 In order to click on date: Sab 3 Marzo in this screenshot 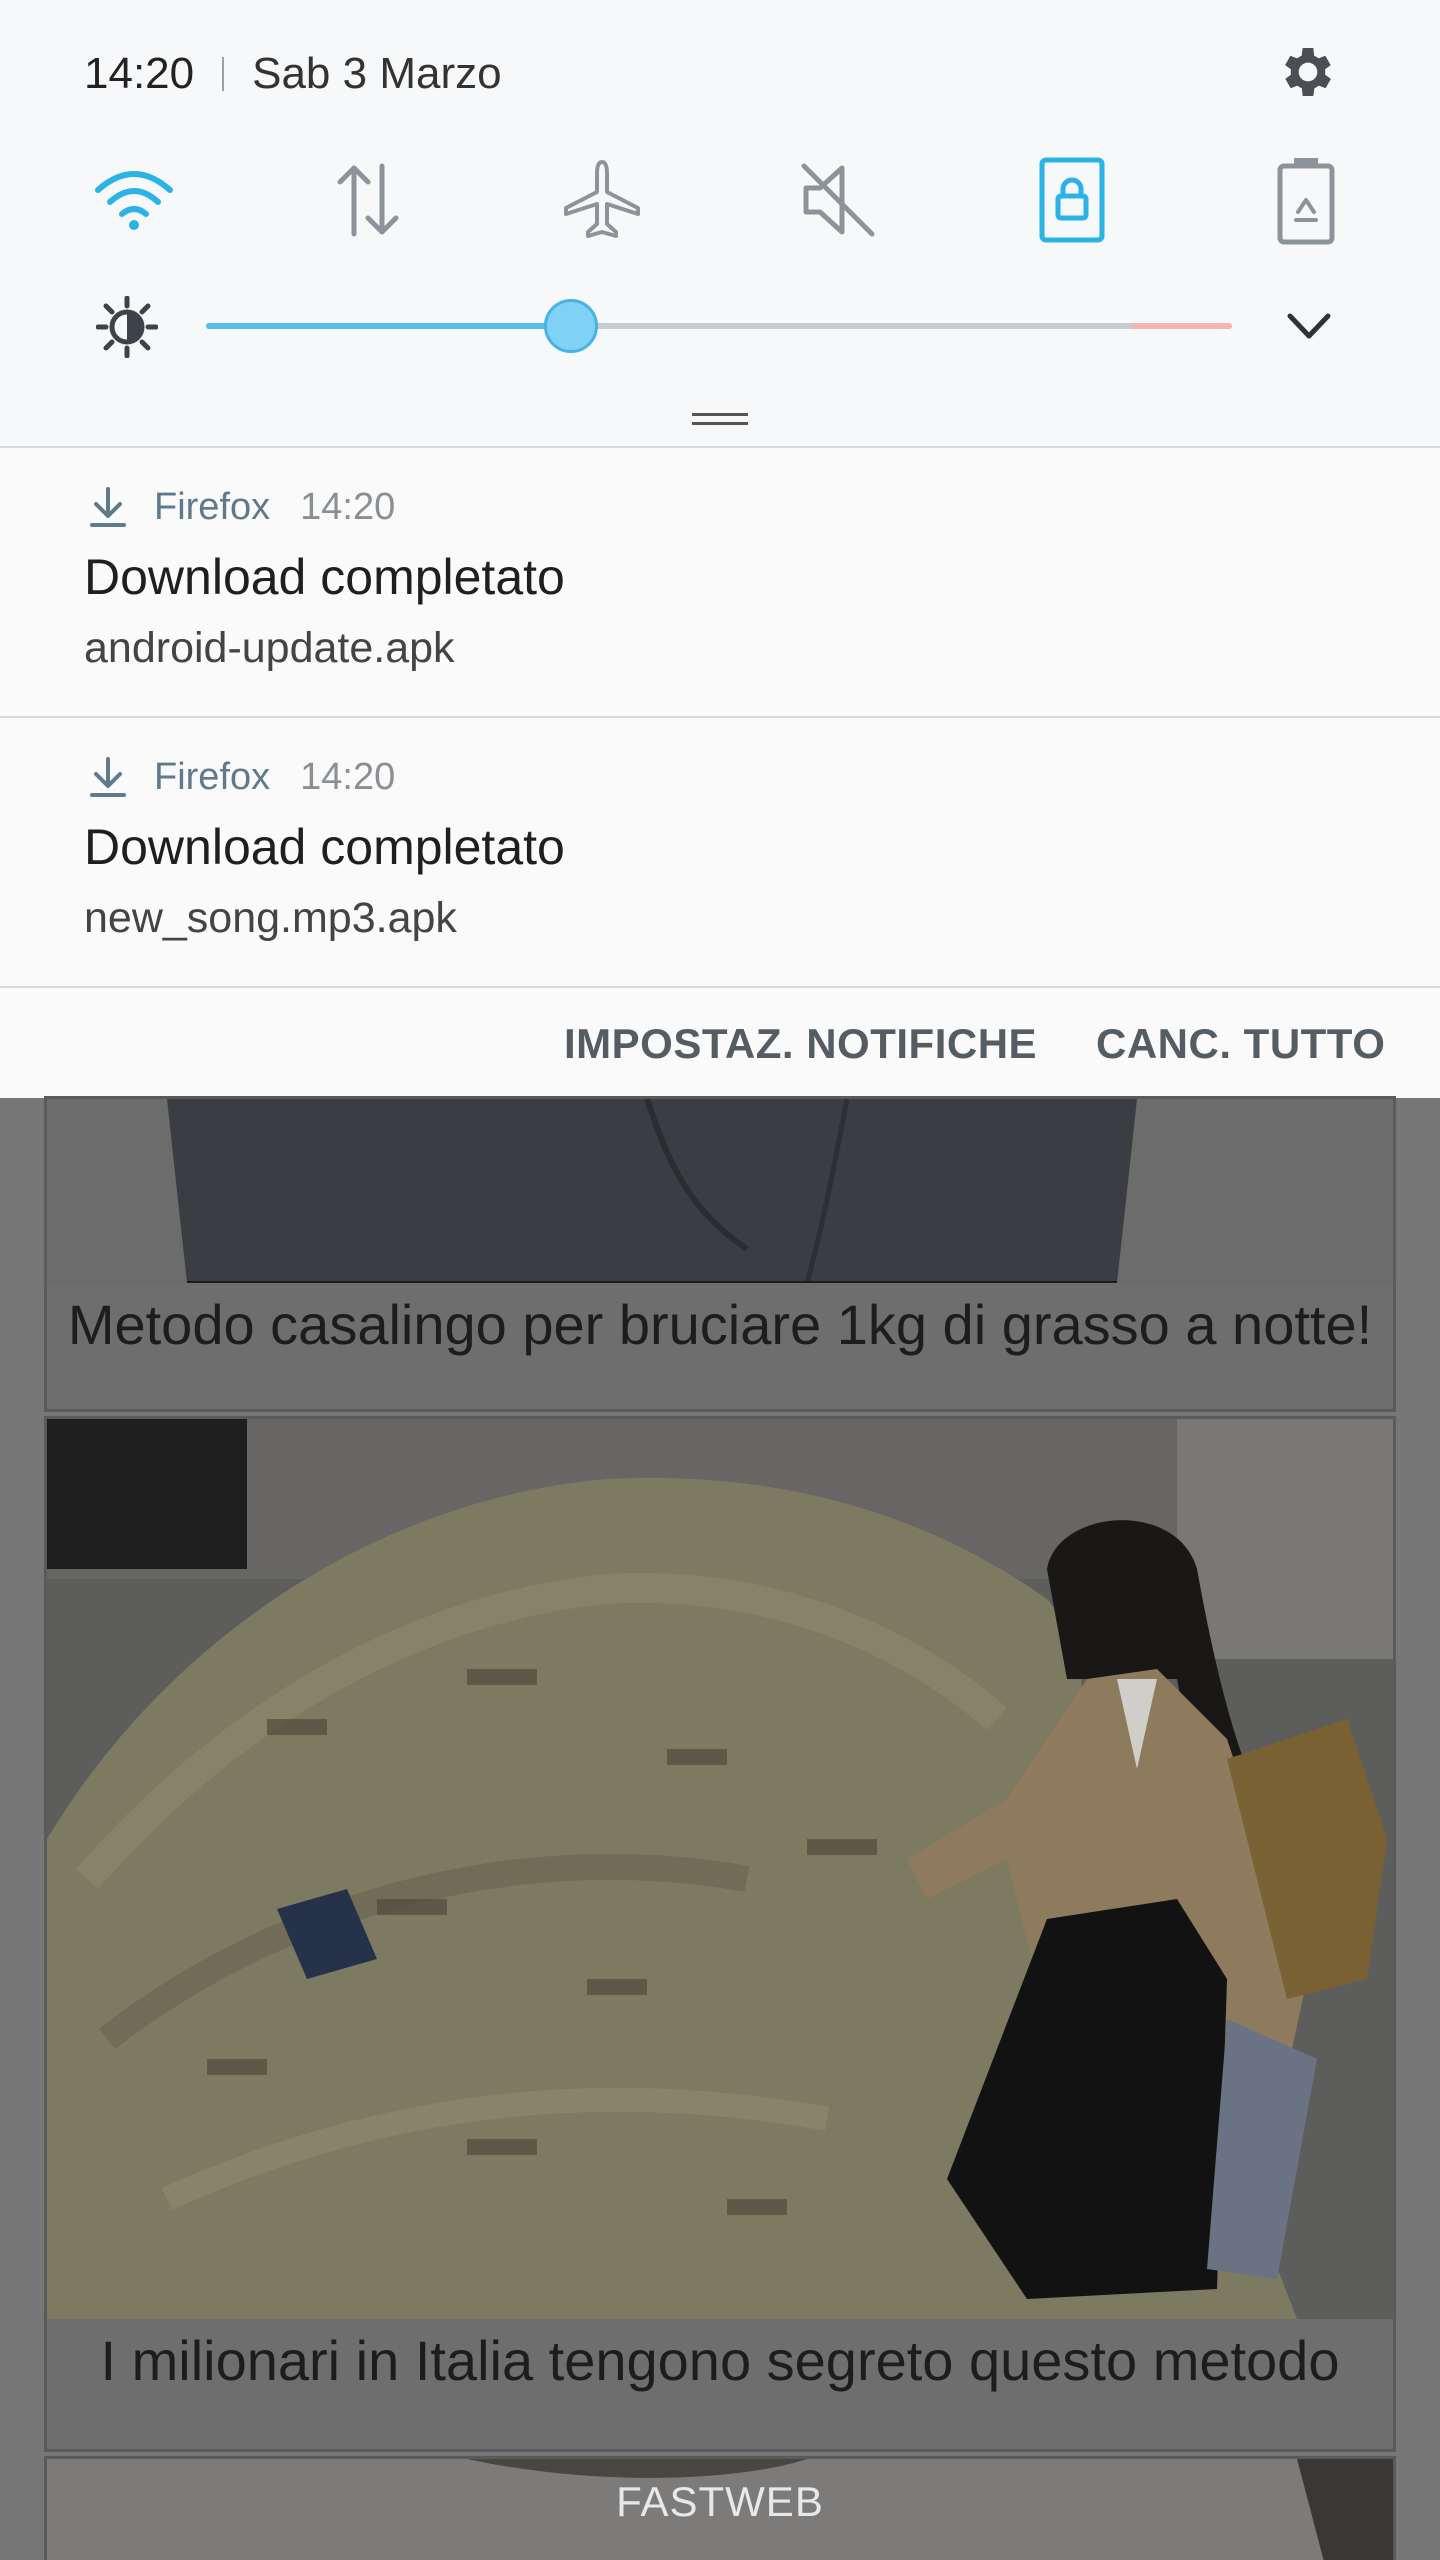, I will do `click(376, 74)`.